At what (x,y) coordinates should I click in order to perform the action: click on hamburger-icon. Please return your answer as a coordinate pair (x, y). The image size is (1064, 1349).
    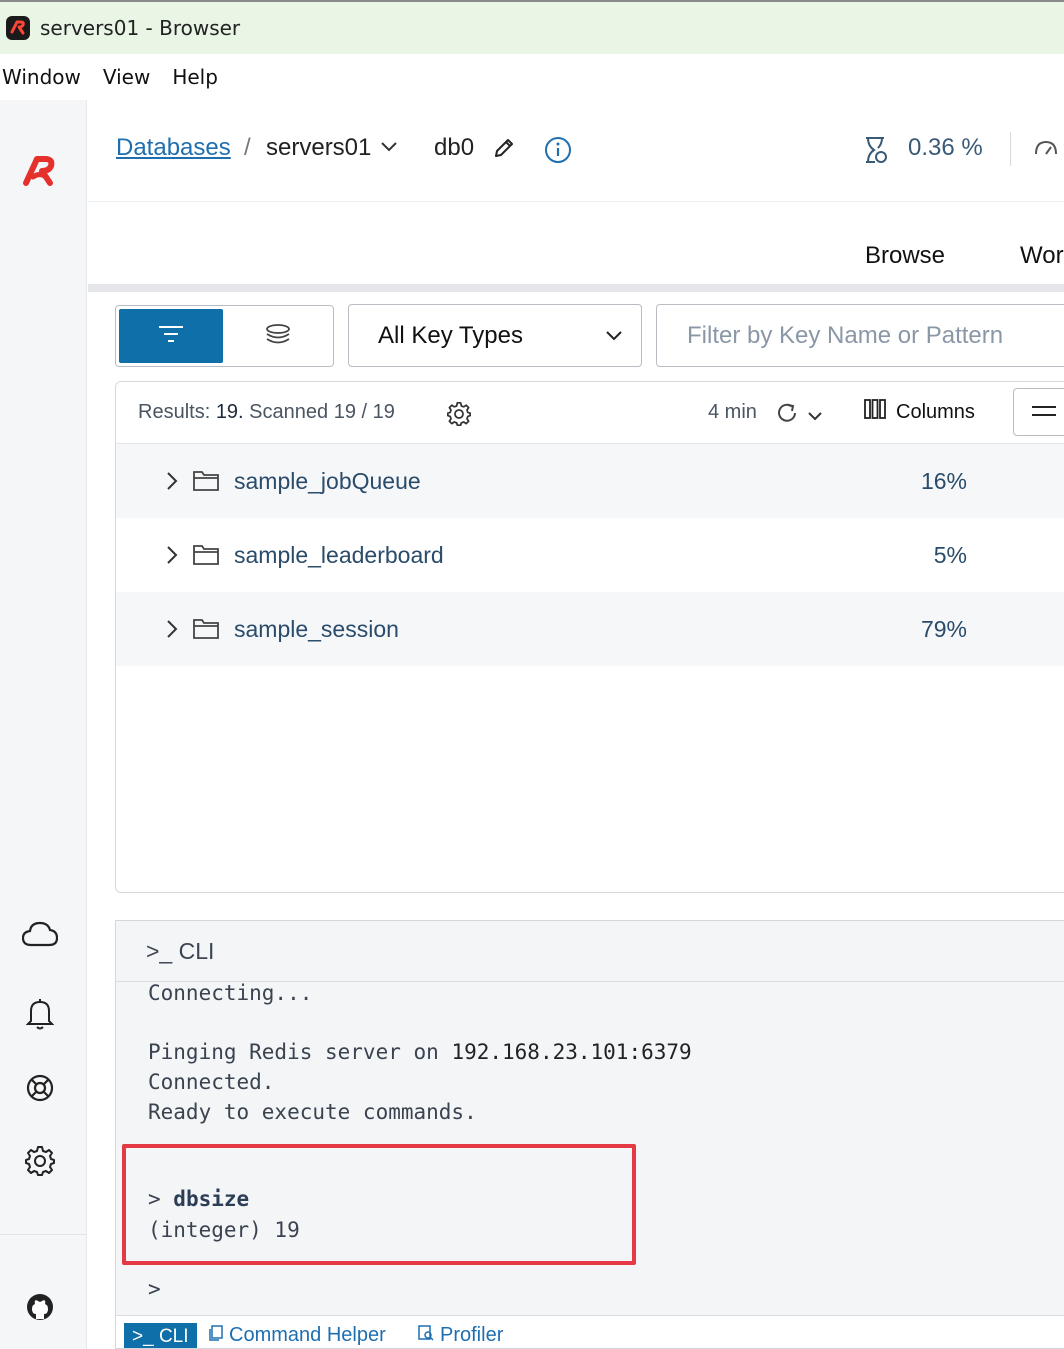
    Looking at the image, I should click on (1044, 412).